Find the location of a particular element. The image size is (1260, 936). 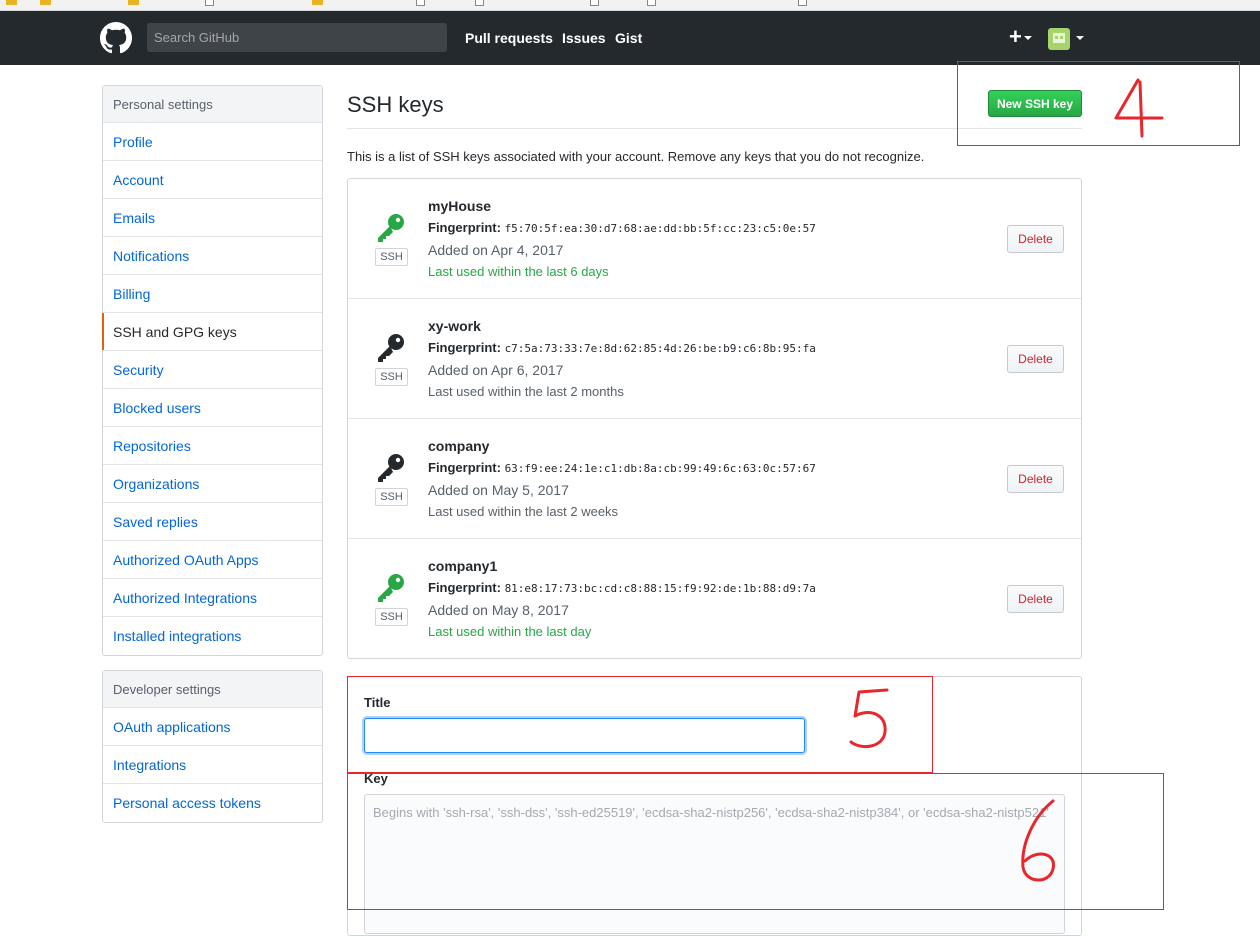

nav-gist: Gist is located at coordinates (628, 38).